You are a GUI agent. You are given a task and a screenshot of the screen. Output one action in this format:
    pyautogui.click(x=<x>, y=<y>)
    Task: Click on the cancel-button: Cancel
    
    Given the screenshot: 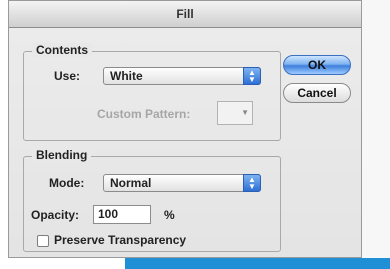 What is the action you would take?
    pyautogui.click(x=317, y=93)
    